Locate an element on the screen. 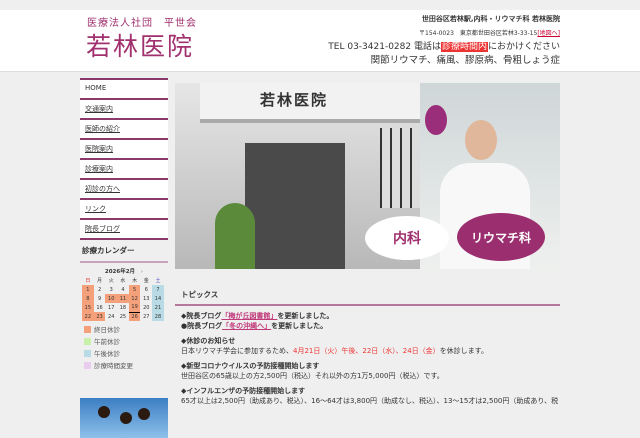 This screenshot has height=438, width=640. calendar-day: 16 is located at coordinates (99, 307).